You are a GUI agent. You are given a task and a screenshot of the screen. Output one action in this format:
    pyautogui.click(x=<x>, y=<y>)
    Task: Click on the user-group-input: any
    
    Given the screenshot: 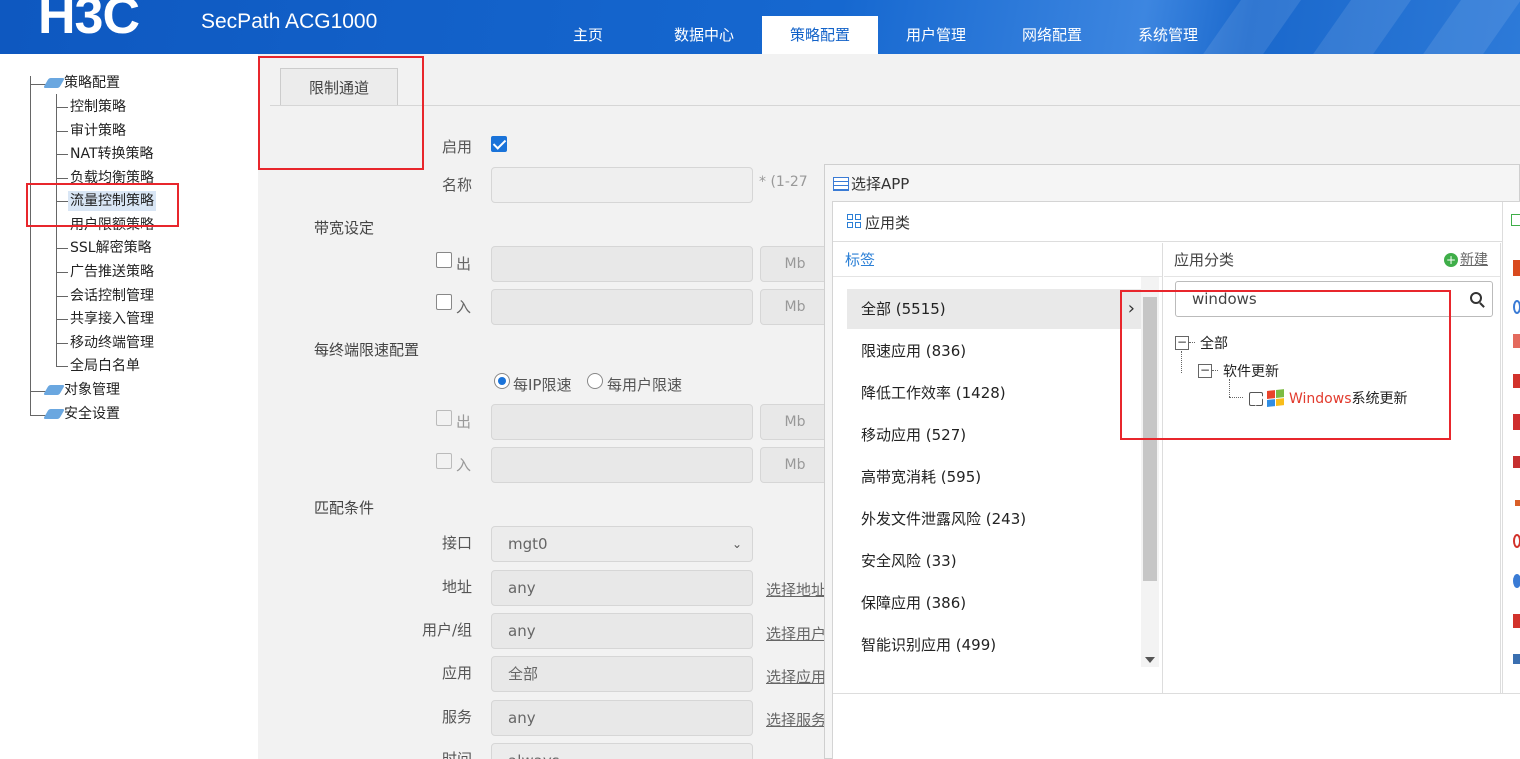 What is the action you would take?
    pyautogui.click(x=622, y=631)
    